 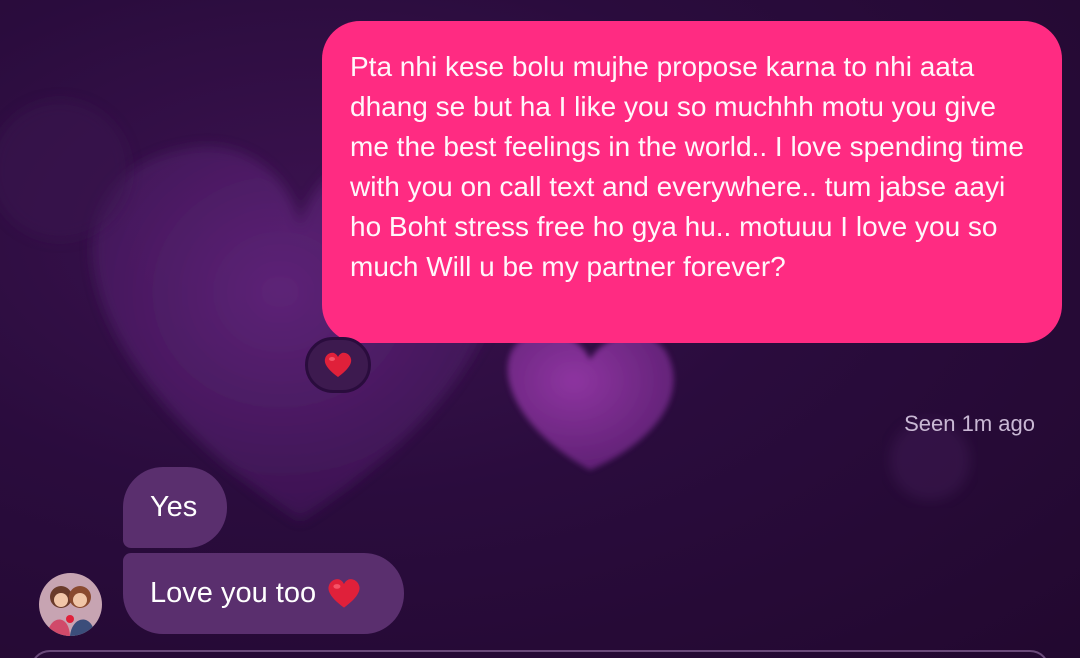 I want to click on message-reaction, so click(x=338, y=365).